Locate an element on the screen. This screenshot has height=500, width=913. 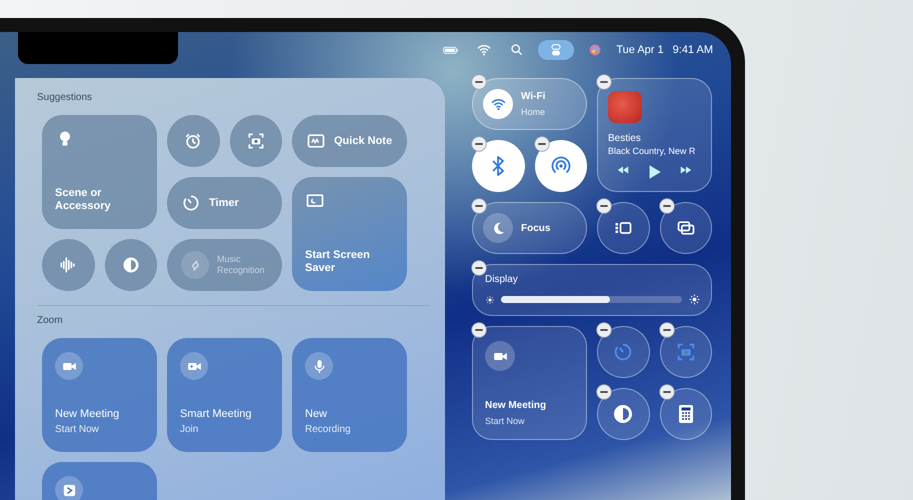
control-tile: Wi-Fi Home is located at coordinates (529, 104).